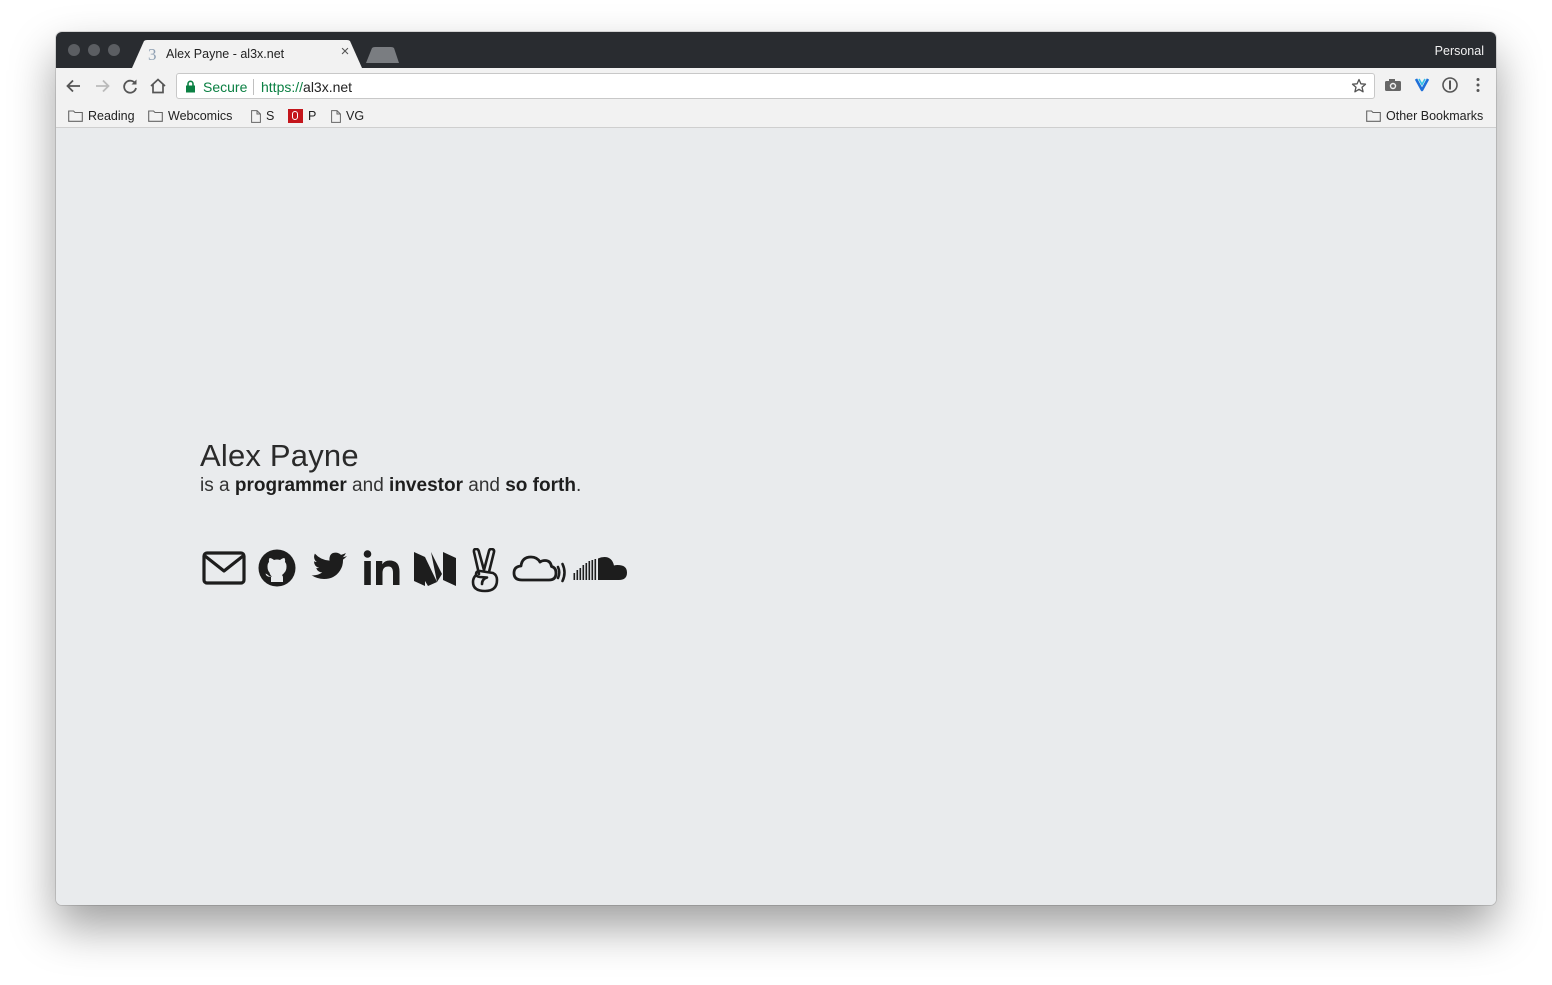 The width and height of the screenshot is (1552, 985). What do you see at coordinates (1478, 85) in the screenshot?
I see `menu-kebab-icon` at bounding box center [1478, 85].